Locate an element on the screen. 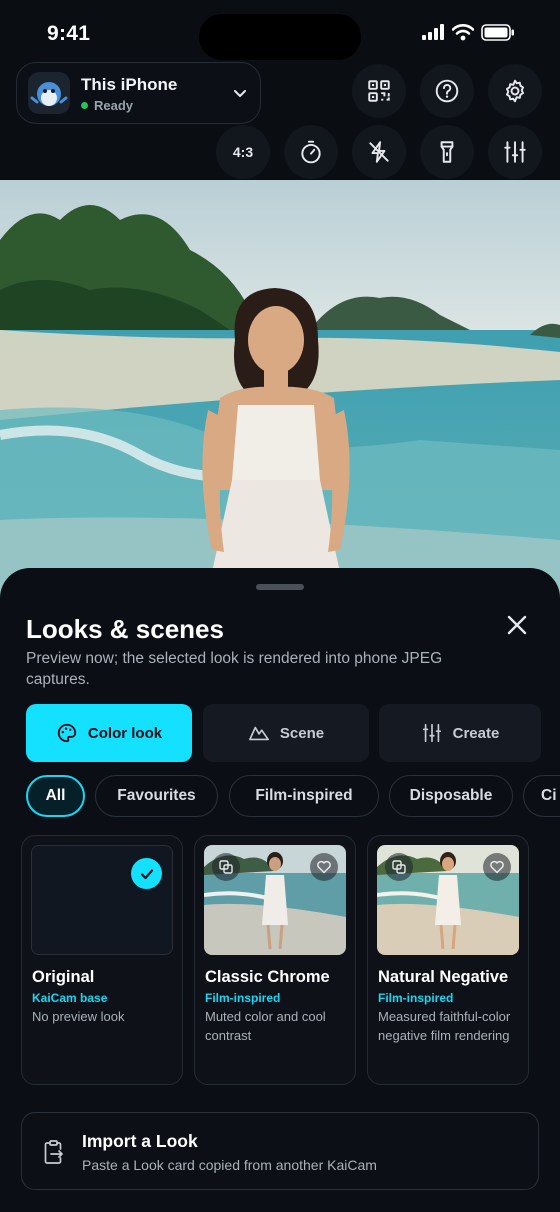  import-title: Import a Look is located at coordinates (140, 1141).